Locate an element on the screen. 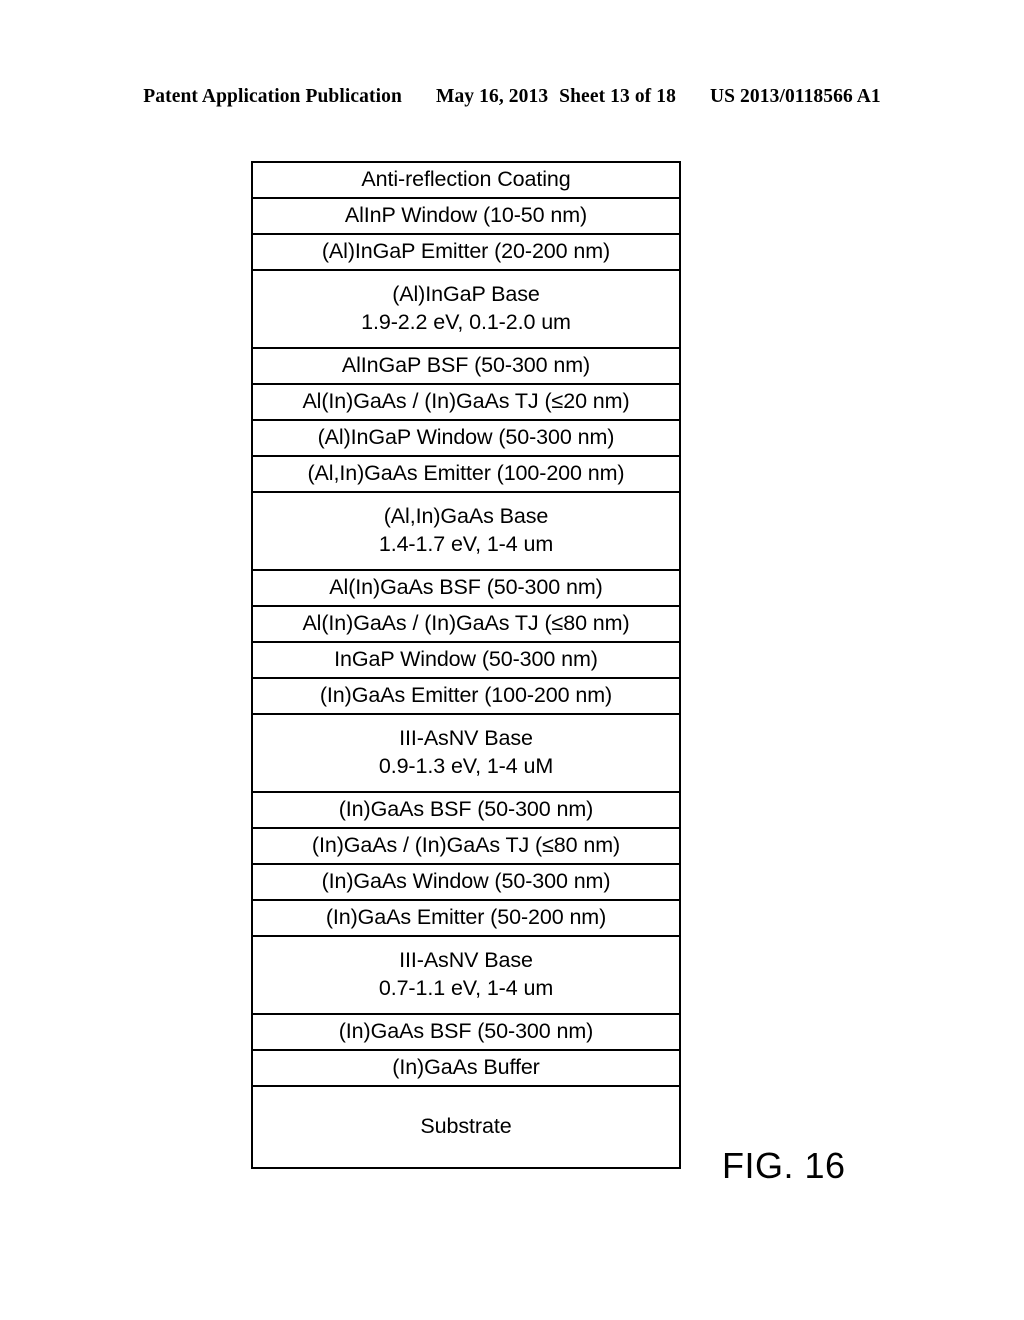  layer-properties-text: 0.9-1.3 eV, 1-4 uM is located at coordinates (466, 766).